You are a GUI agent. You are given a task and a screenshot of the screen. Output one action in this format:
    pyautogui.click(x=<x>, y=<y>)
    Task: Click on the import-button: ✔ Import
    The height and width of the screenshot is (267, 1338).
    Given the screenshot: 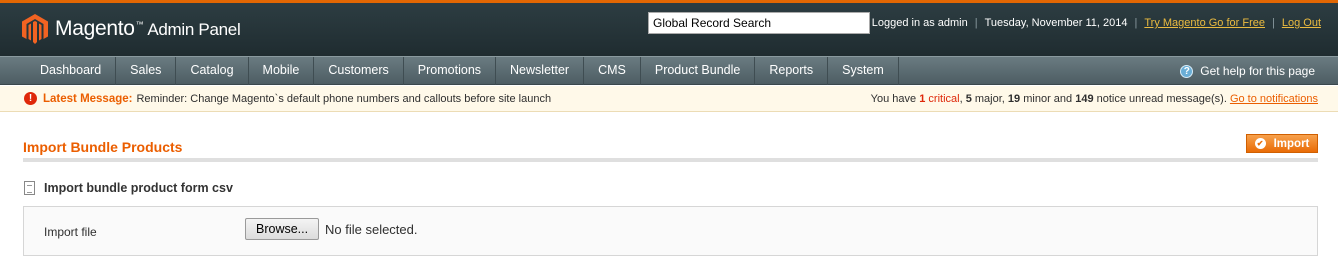 What is the action you would take?
    pyautogui.click(x=1282, y=143)
    